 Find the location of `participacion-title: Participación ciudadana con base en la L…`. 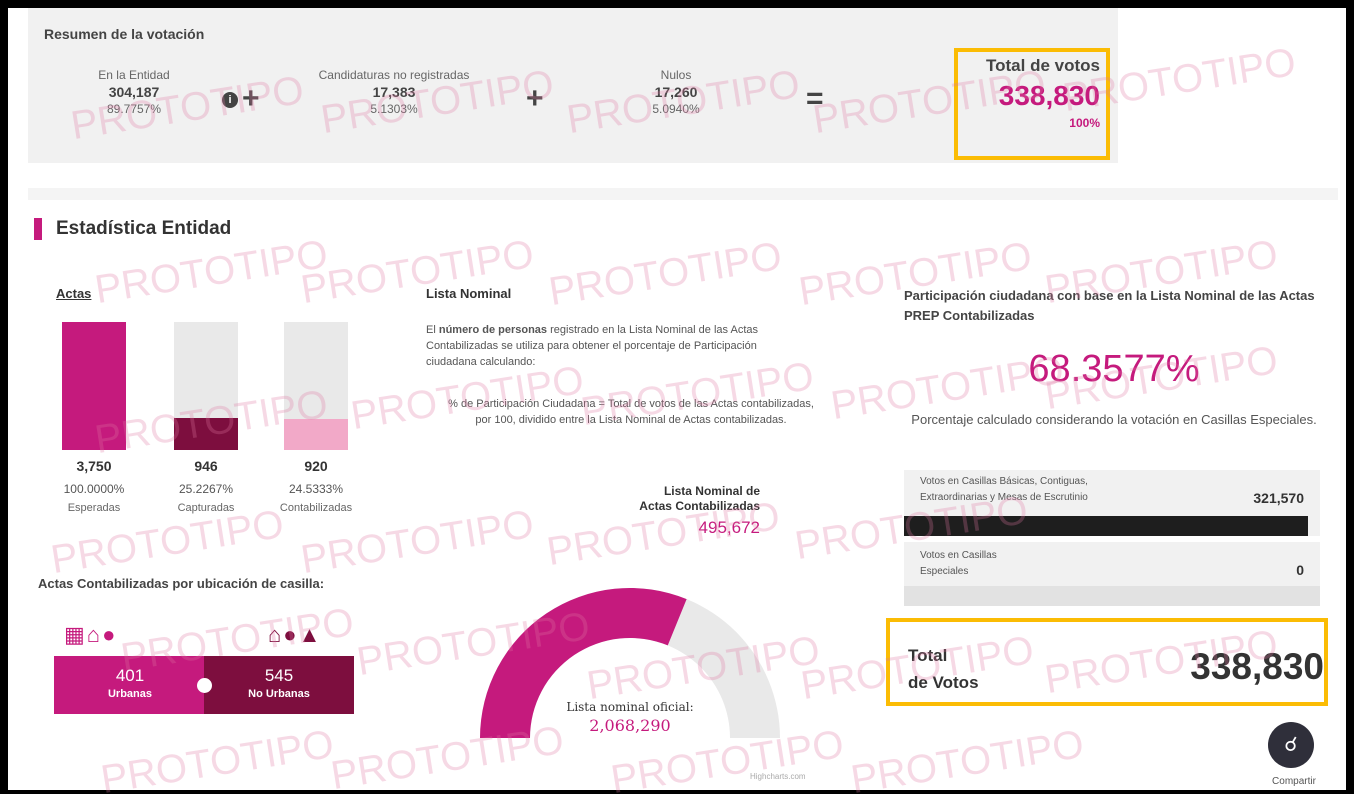

participacion-title: Participación ciudadana con base en la L… is located at coordinates (1109, 305).